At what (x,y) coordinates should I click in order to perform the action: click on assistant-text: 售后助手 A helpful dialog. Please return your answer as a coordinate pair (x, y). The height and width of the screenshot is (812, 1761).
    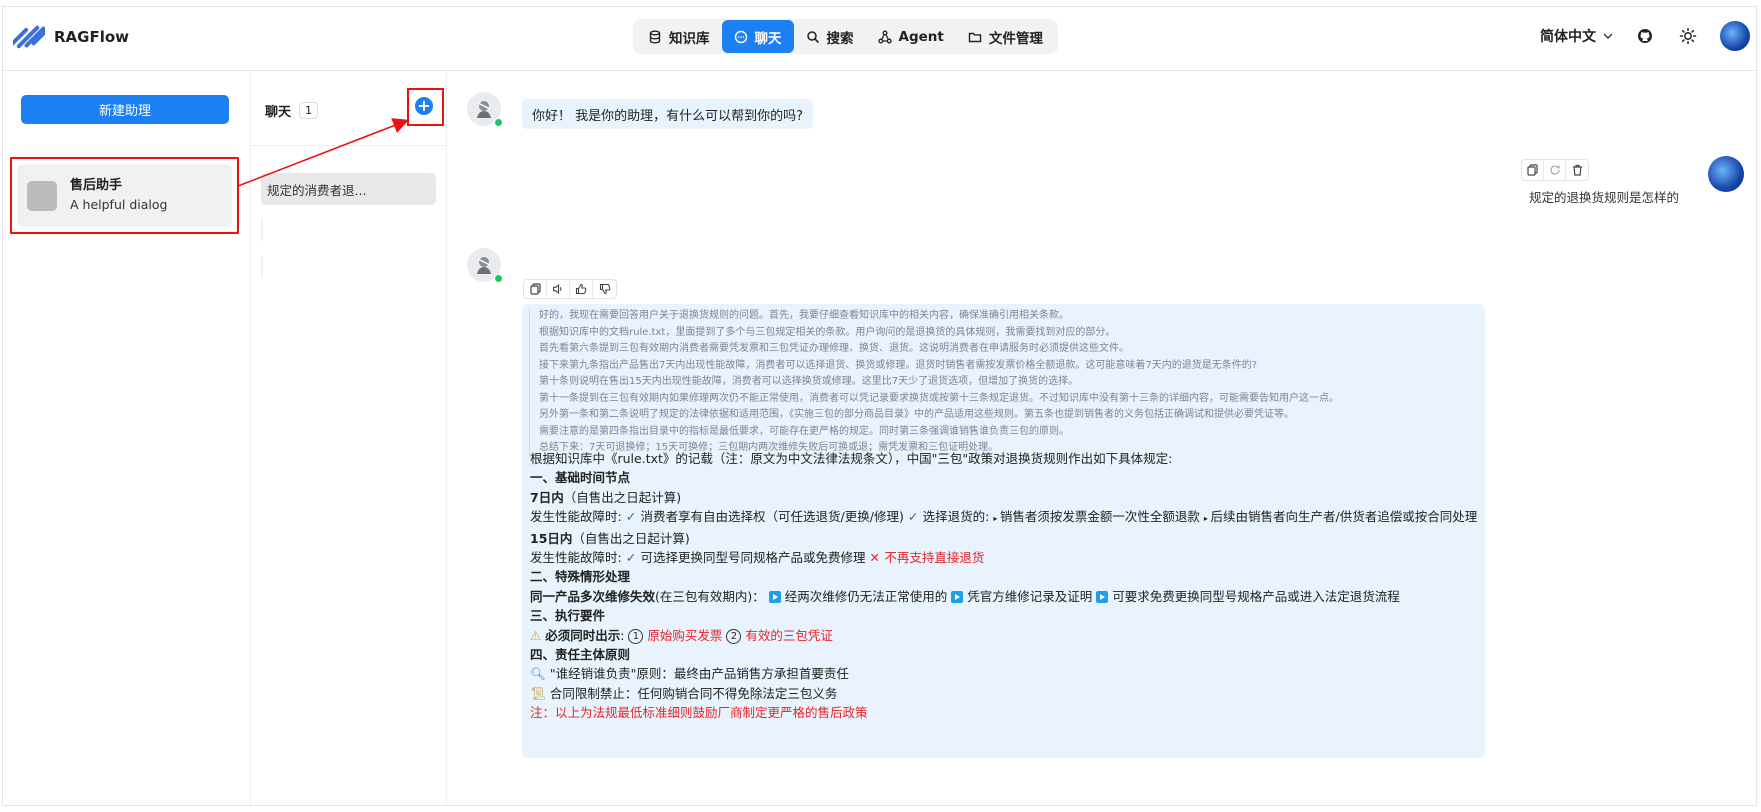
    Looking at the image, I should click on (118, 196).